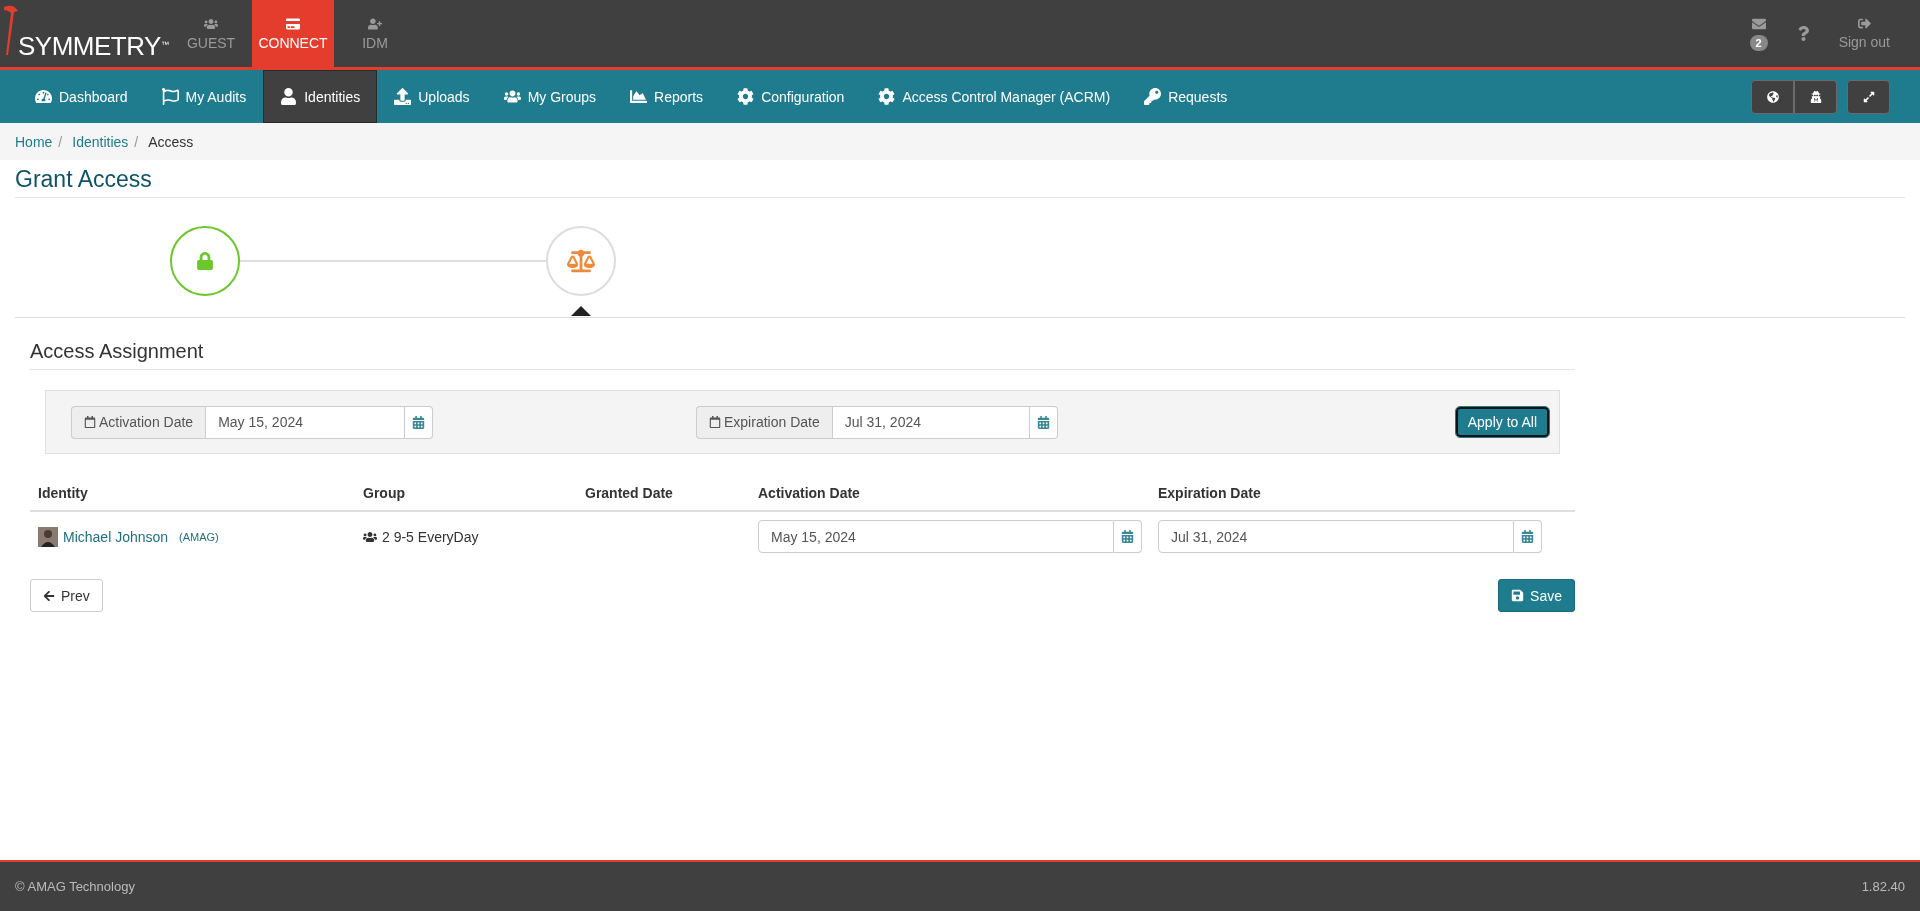 The height and width of the screenshot is (911, 1920). What do you see at coordinates (48, 536) in the screenshot?
I see `avatar-icon` at bounding box center [48, 536].